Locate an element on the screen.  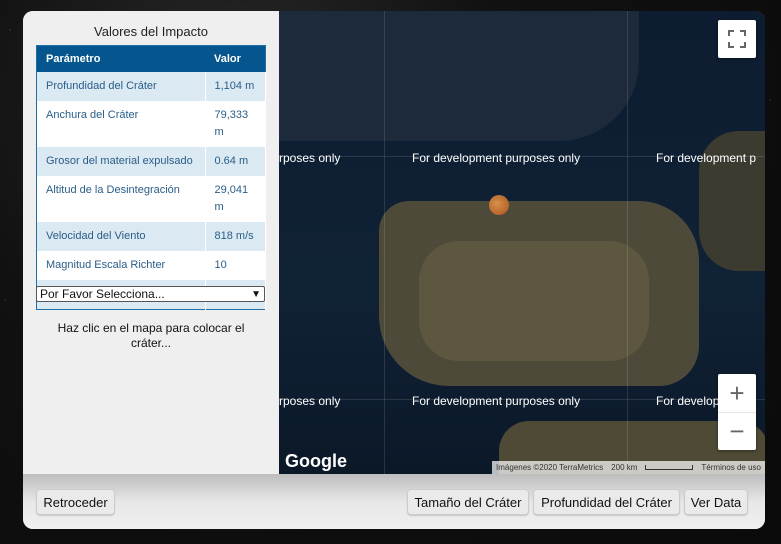
table-row: Altitud de la Desintegración 29,041 m is located at coordinates (151, 199).